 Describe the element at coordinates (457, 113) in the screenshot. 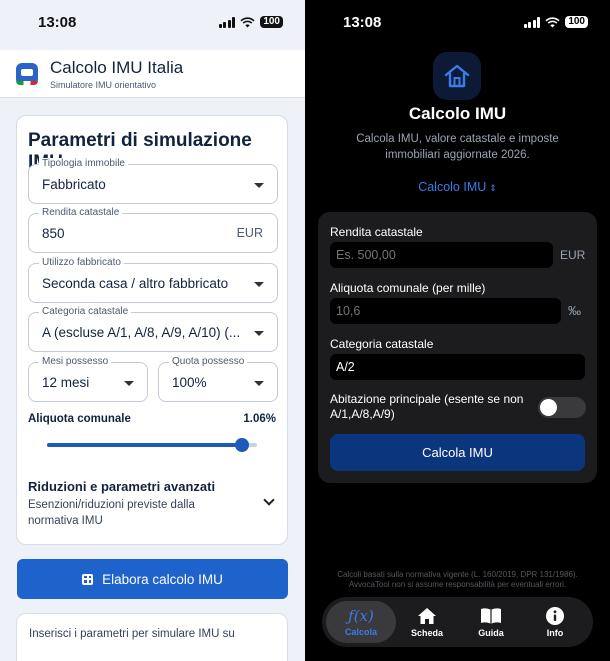

I see `page-title: Calcolo IMU` at that location.